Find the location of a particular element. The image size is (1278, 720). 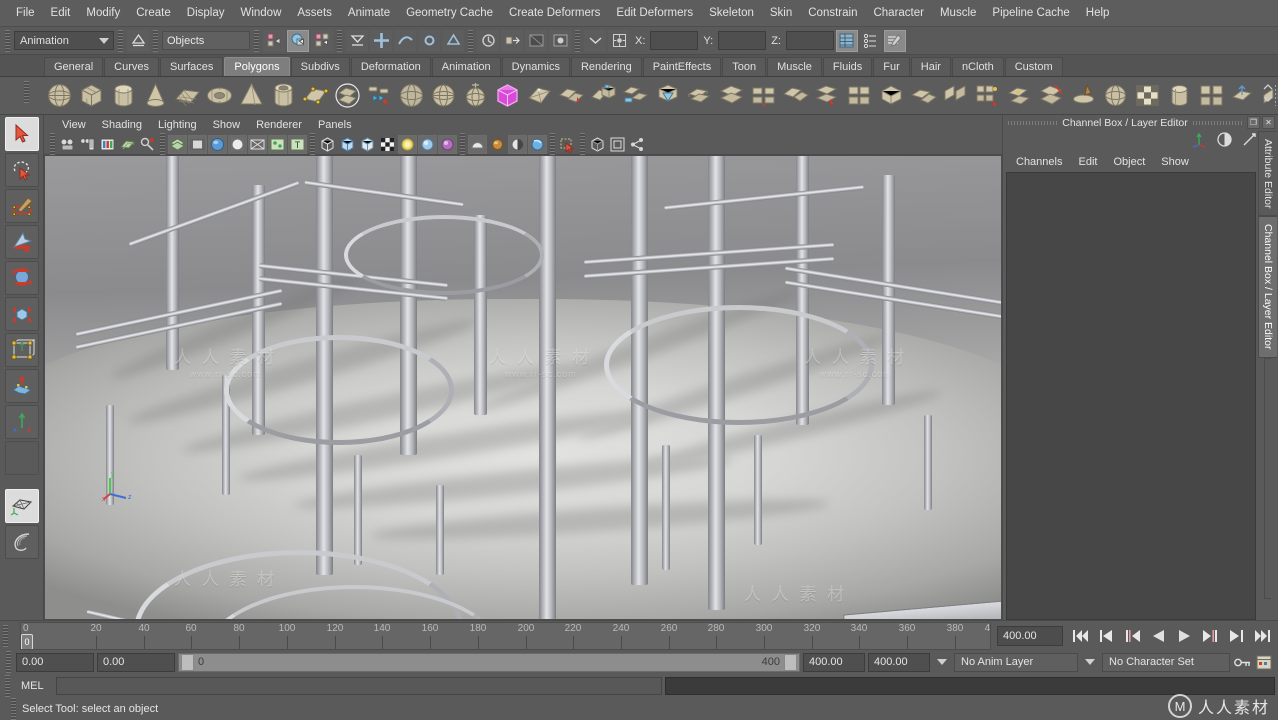

absolute-transform-icon is located at coordinates (619, 40).